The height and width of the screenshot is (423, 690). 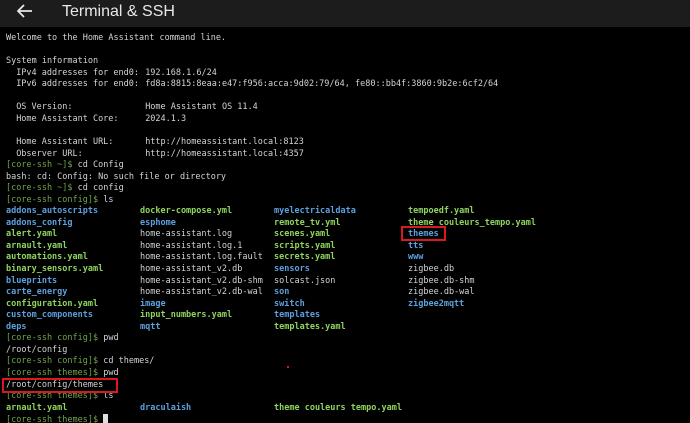 What do you see at coordinates (416, 257) in the screenshot?
I see `file-entry: www` at bounding box center [416, 257].